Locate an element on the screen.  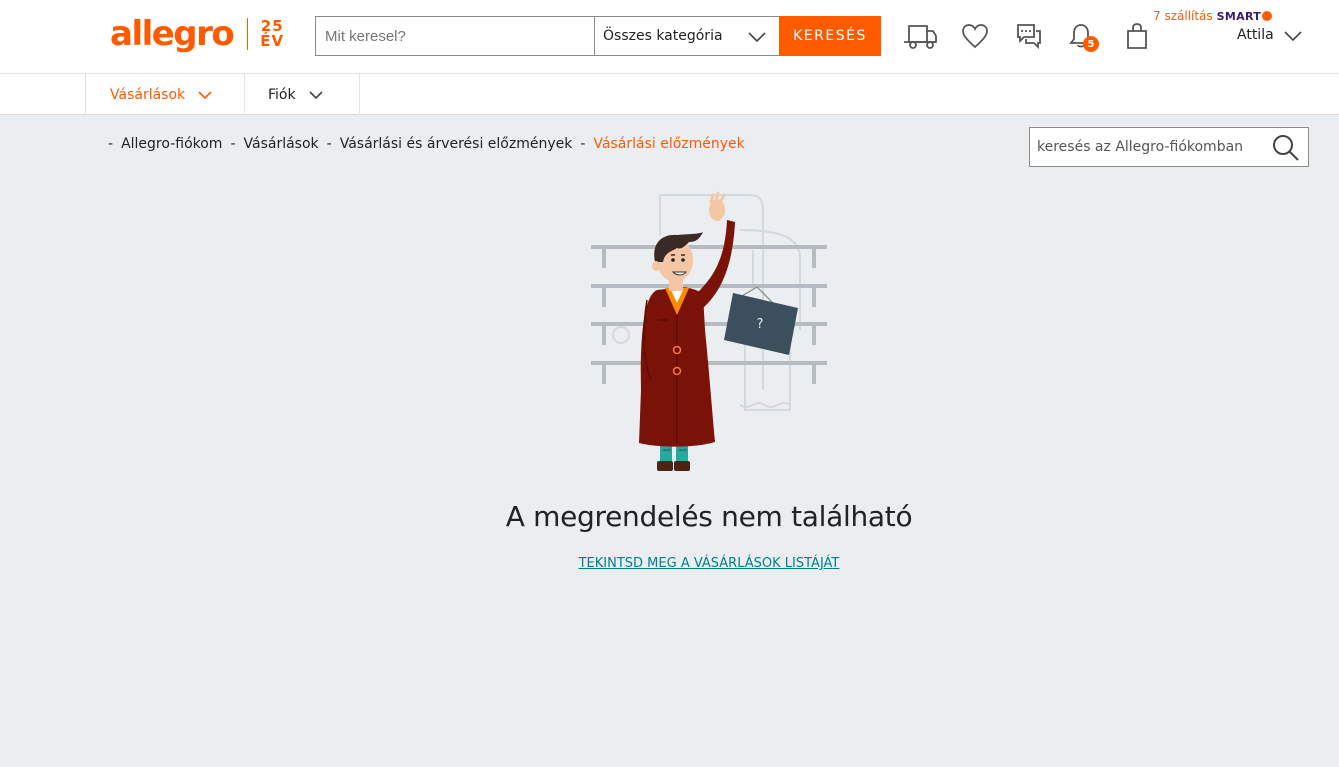
not-found-illustration: ? is located at coordinates (710, 335).